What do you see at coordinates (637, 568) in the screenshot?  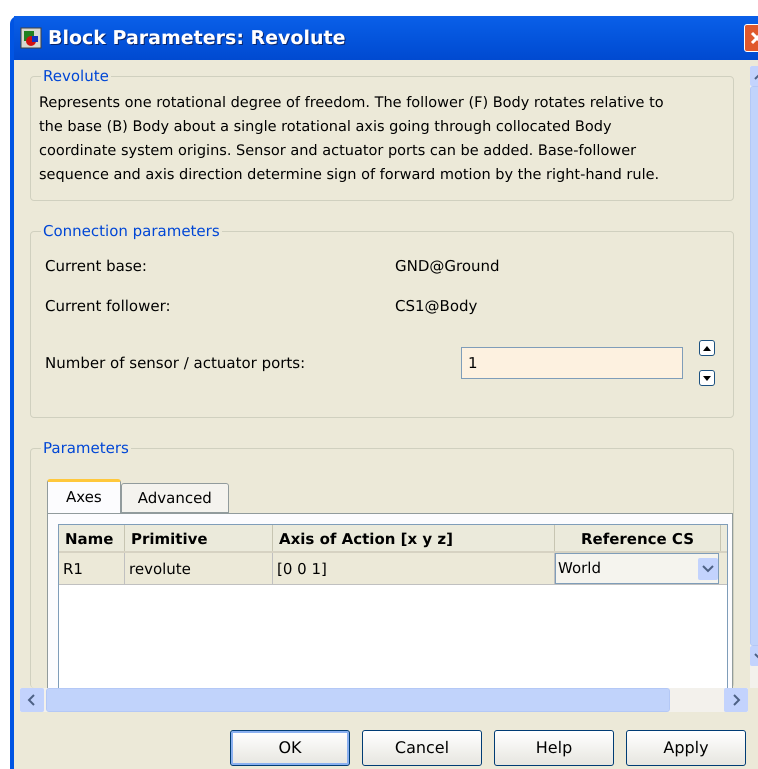 I see `reference-dropdown: World` at bounding box center [637, 568].